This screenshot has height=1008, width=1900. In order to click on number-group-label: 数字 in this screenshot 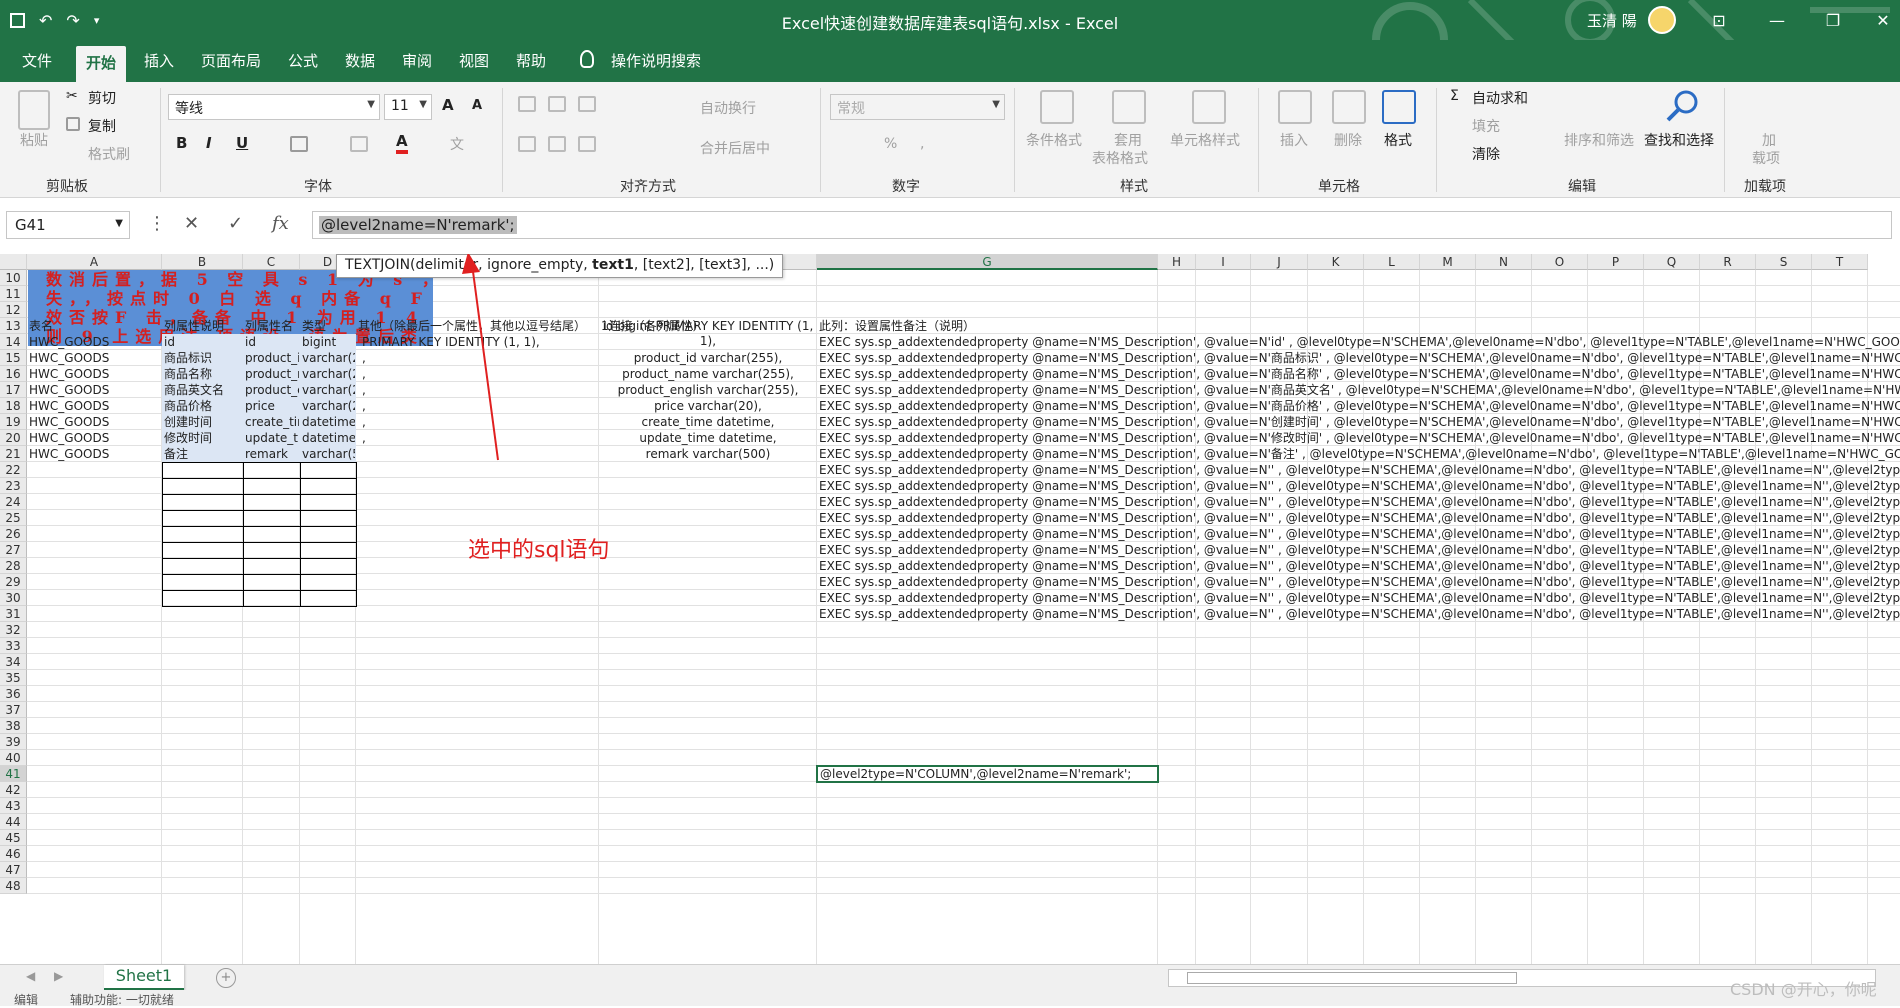, I will do `click(906, 187)`.